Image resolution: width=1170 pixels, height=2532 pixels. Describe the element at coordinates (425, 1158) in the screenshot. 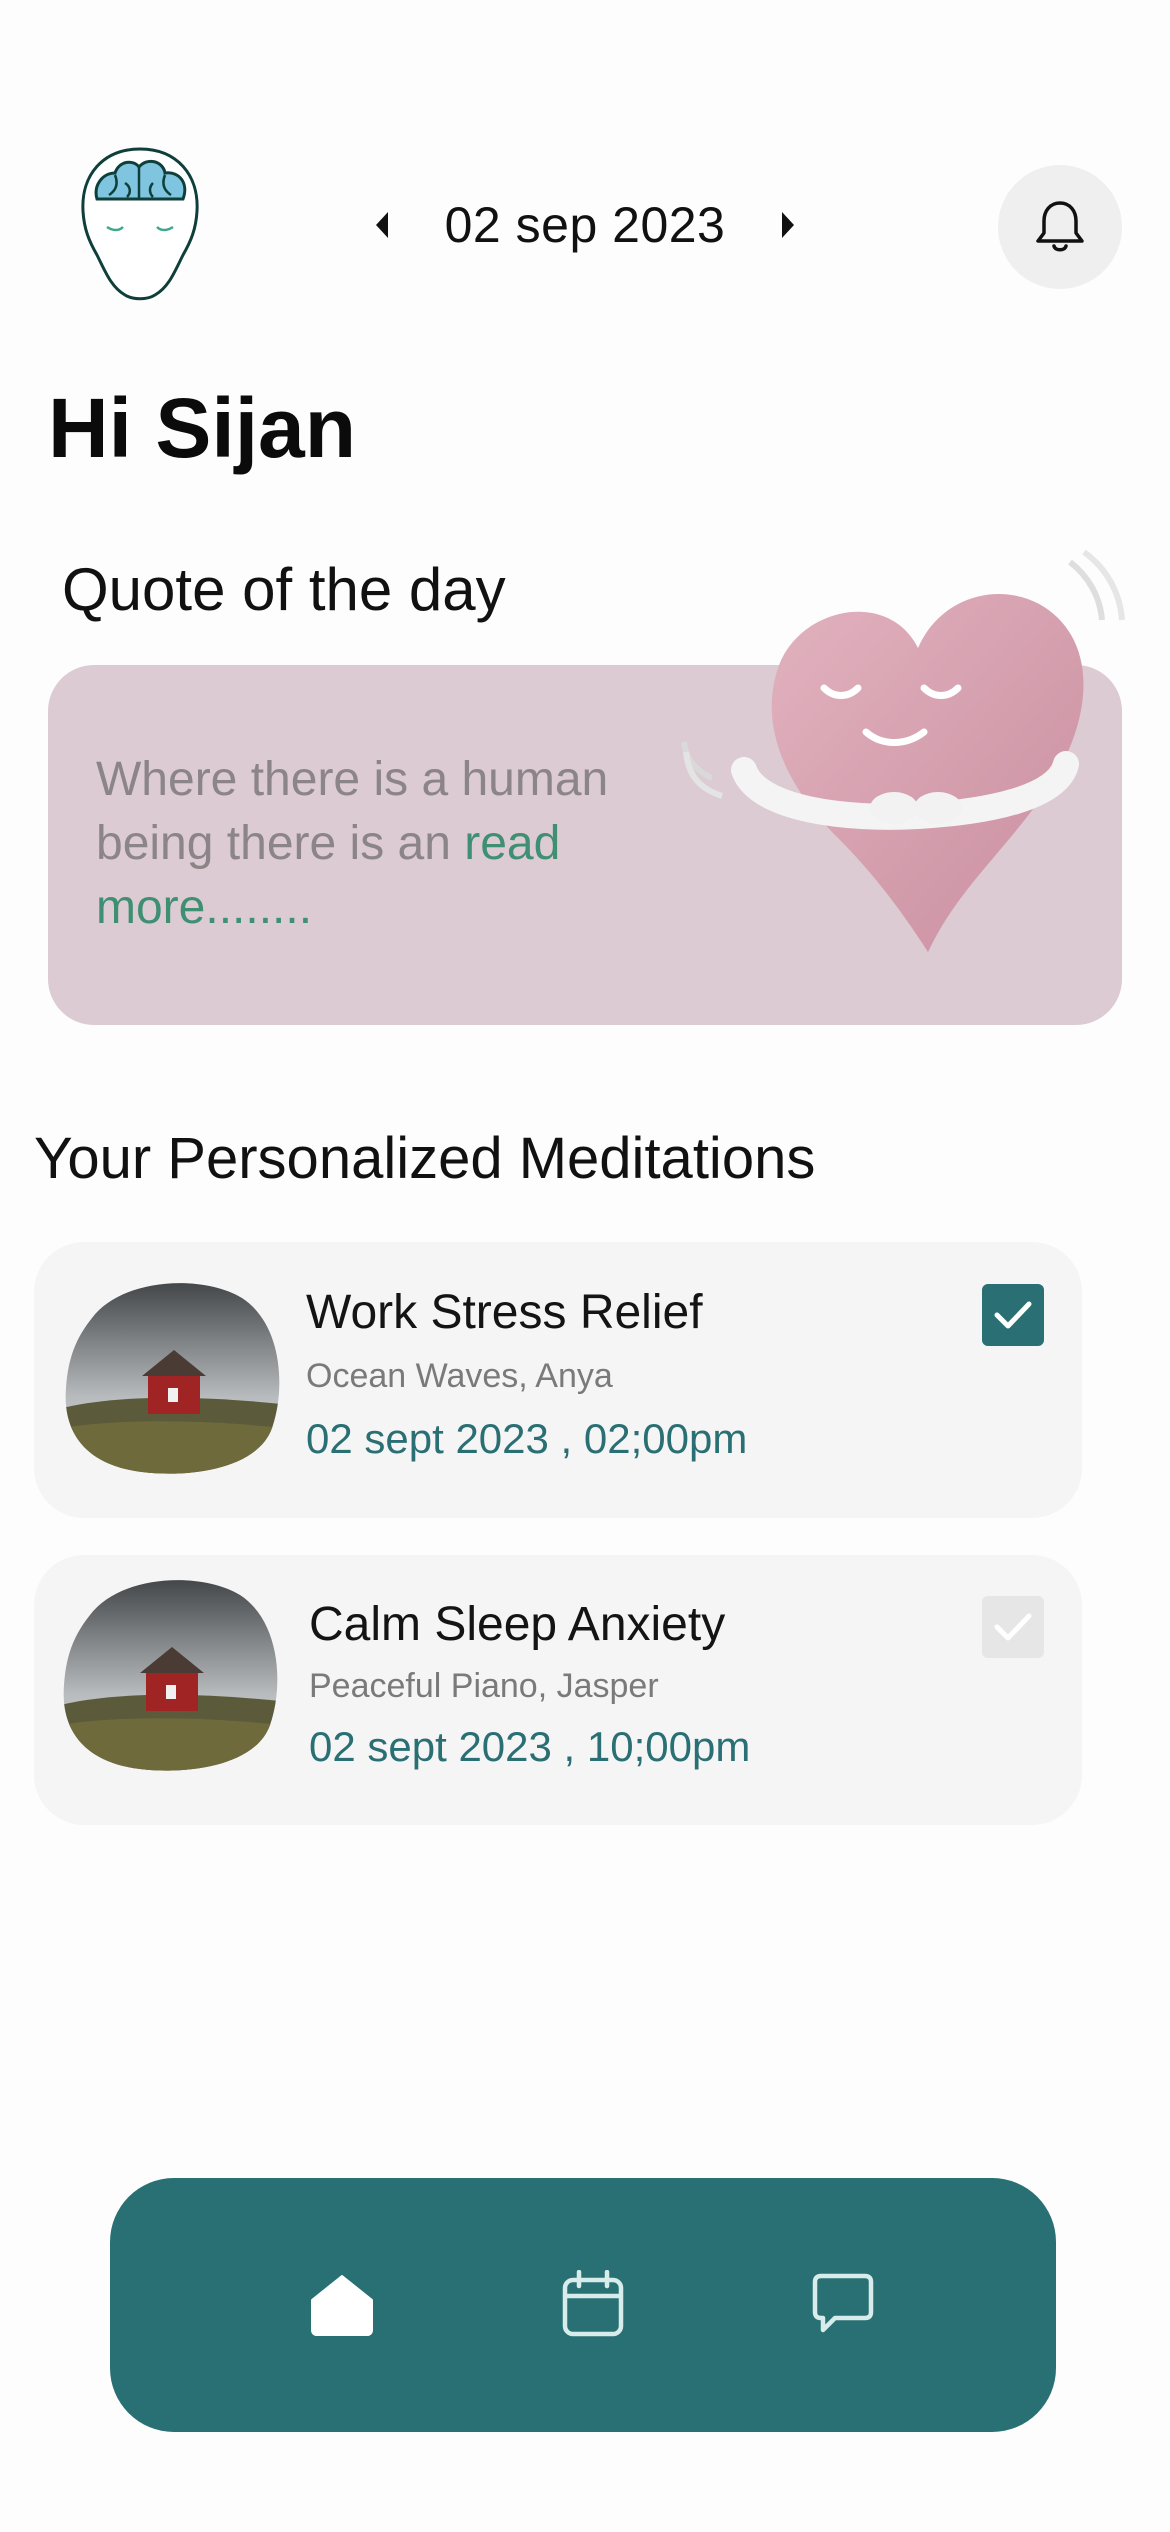

I see `meditations-title: Your Personalized Meditations` at that location.